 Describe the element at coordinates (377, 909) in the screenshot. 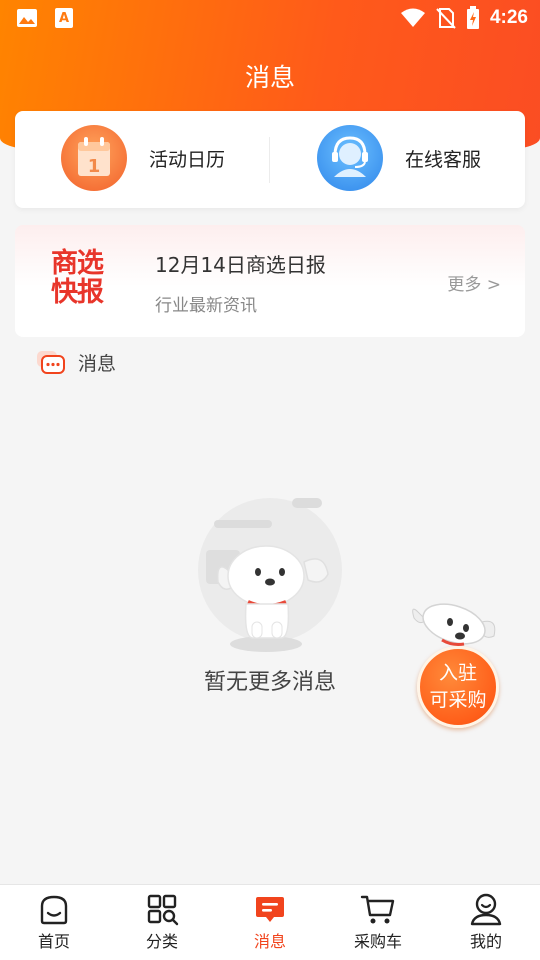

I see `cart-icon` at that location.